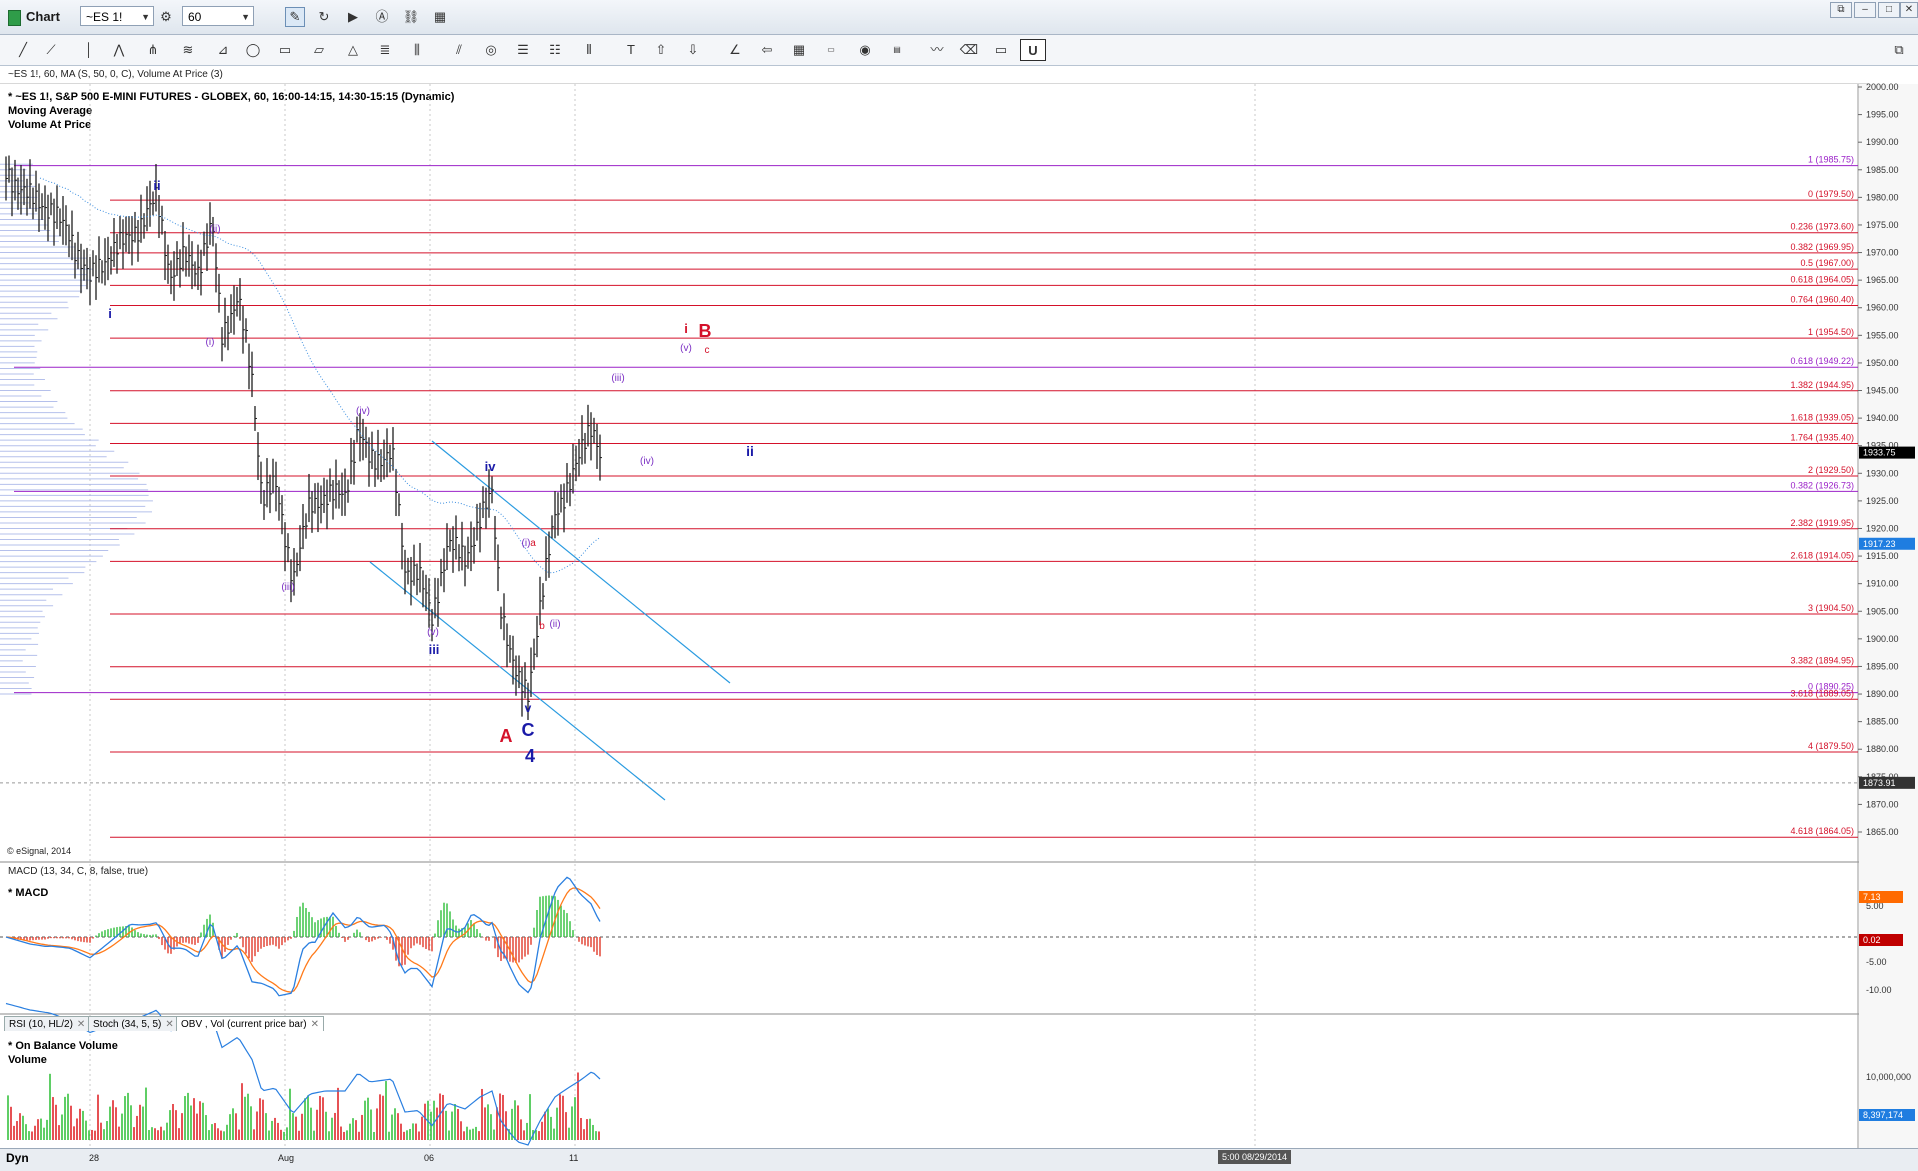 The image size is (1918, 1171). I want to click on obv-badge-text: 8,397,174, so click(1883, 1115).